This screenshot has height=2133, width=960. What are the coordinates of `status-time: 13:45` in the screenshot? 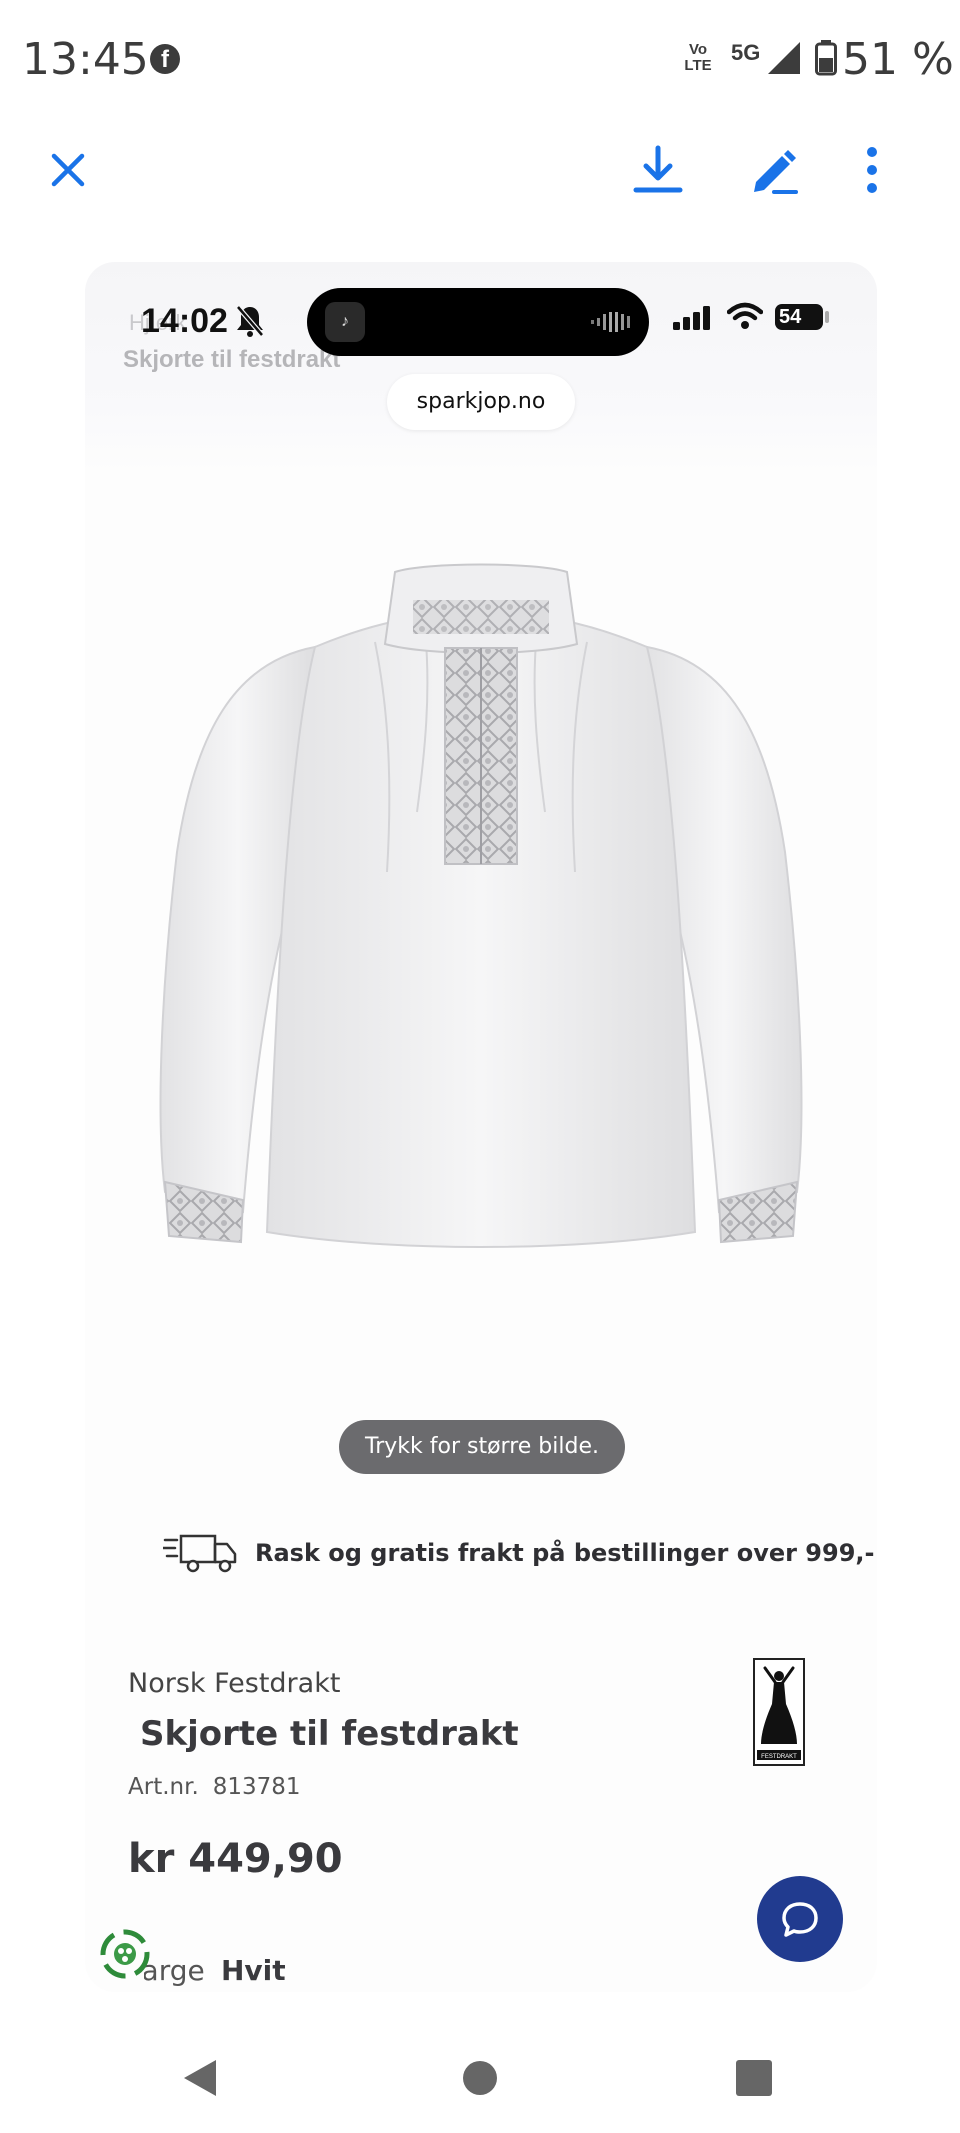 It's located at (85, 59).